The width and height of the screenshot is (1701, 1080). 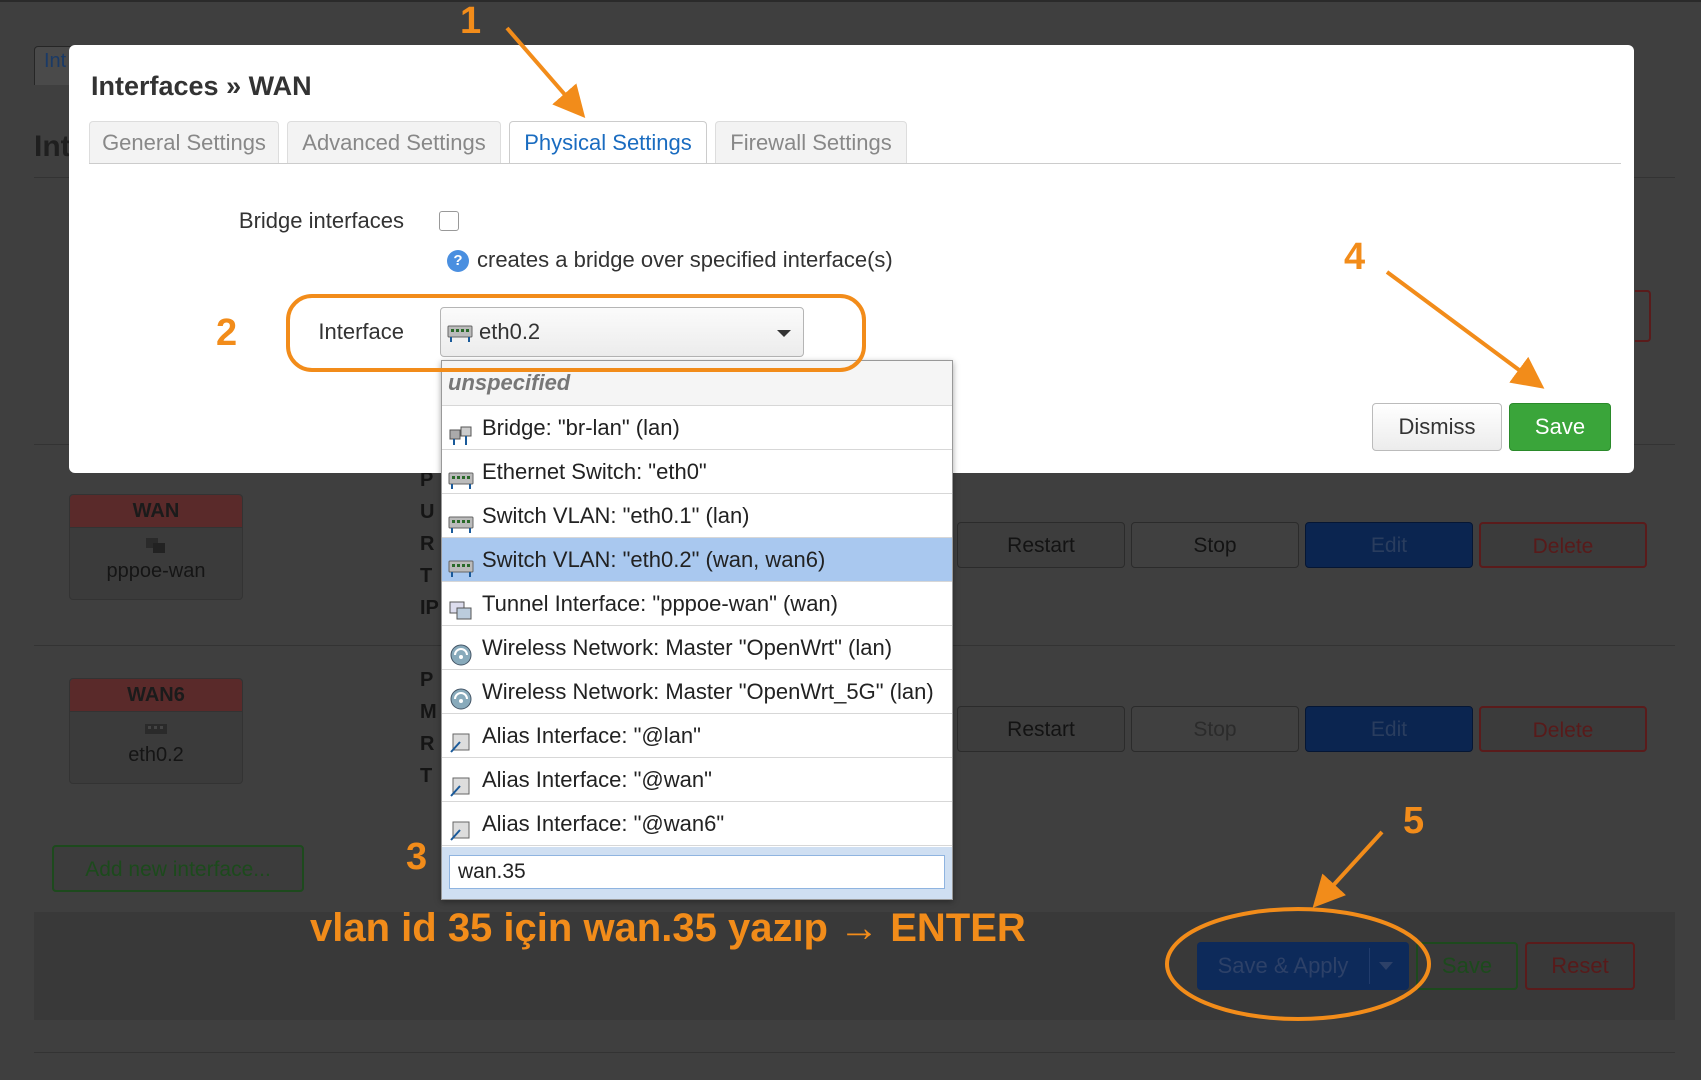 I want to click on annotation-instruction: vlan id 35 için wan.35 yazıp → ENTER, so click(x=668, y=928).